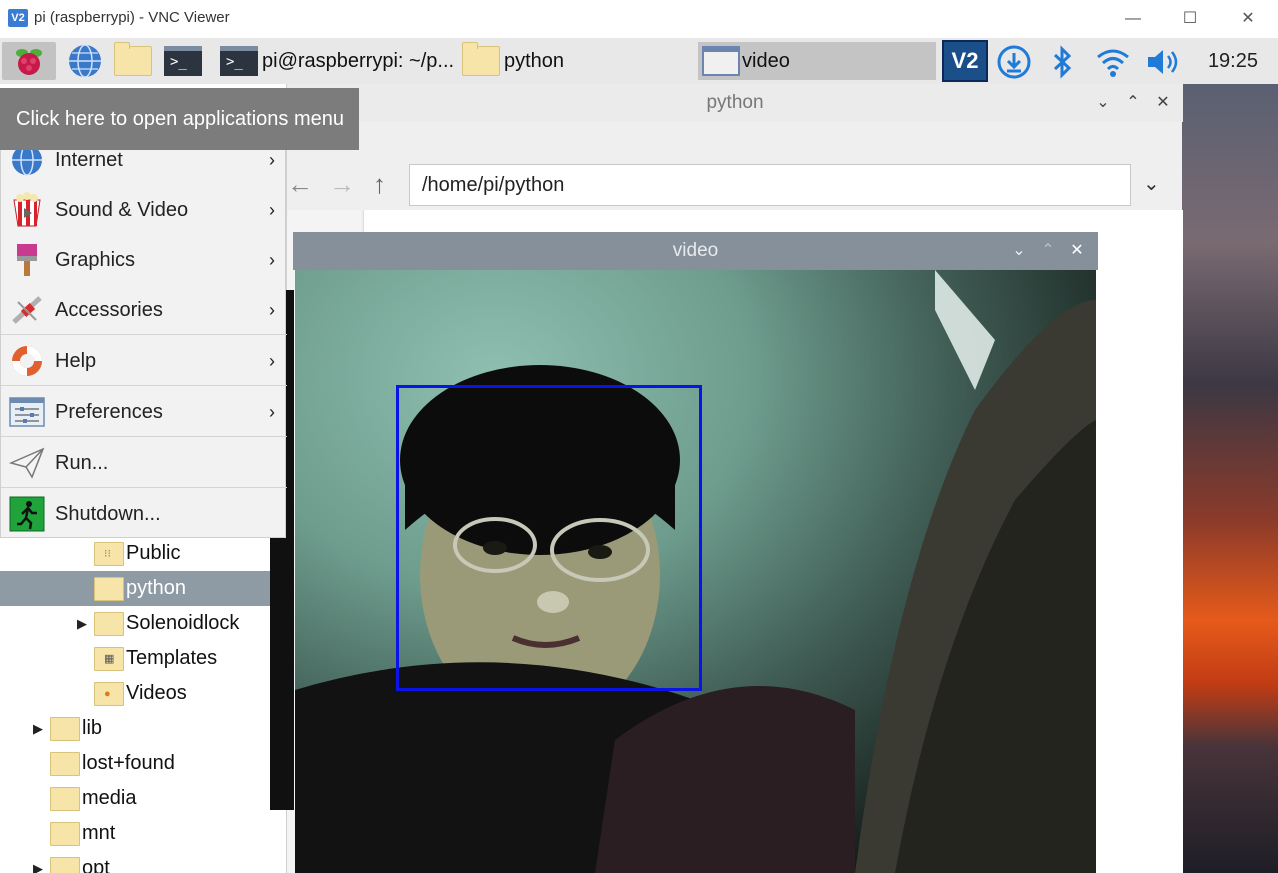  I want to click on tree-item-lost-found: lost+found, so click(135, 763).